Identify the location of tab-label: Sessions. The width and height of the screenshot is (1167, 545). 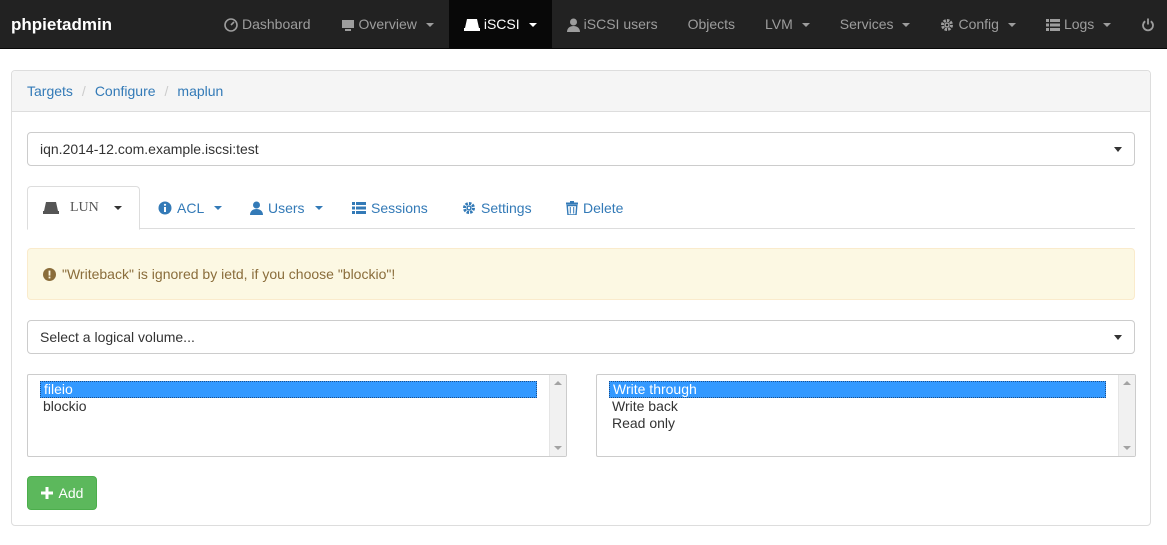
(399, 207).